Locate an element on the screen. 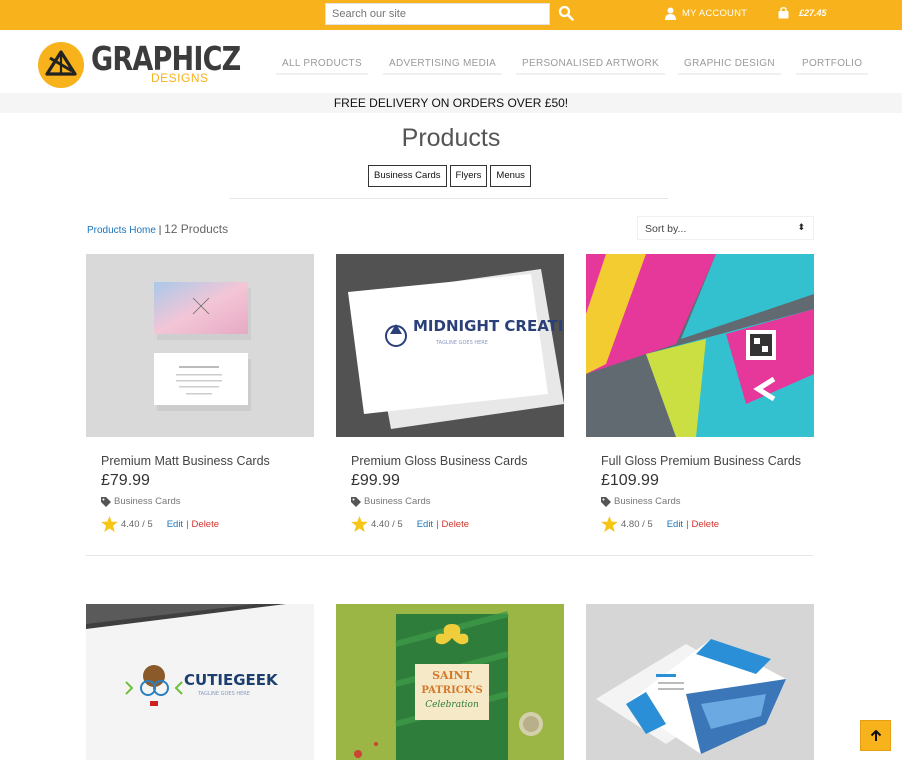  products-home-link: Products Home is located at coordinates (121, 230).